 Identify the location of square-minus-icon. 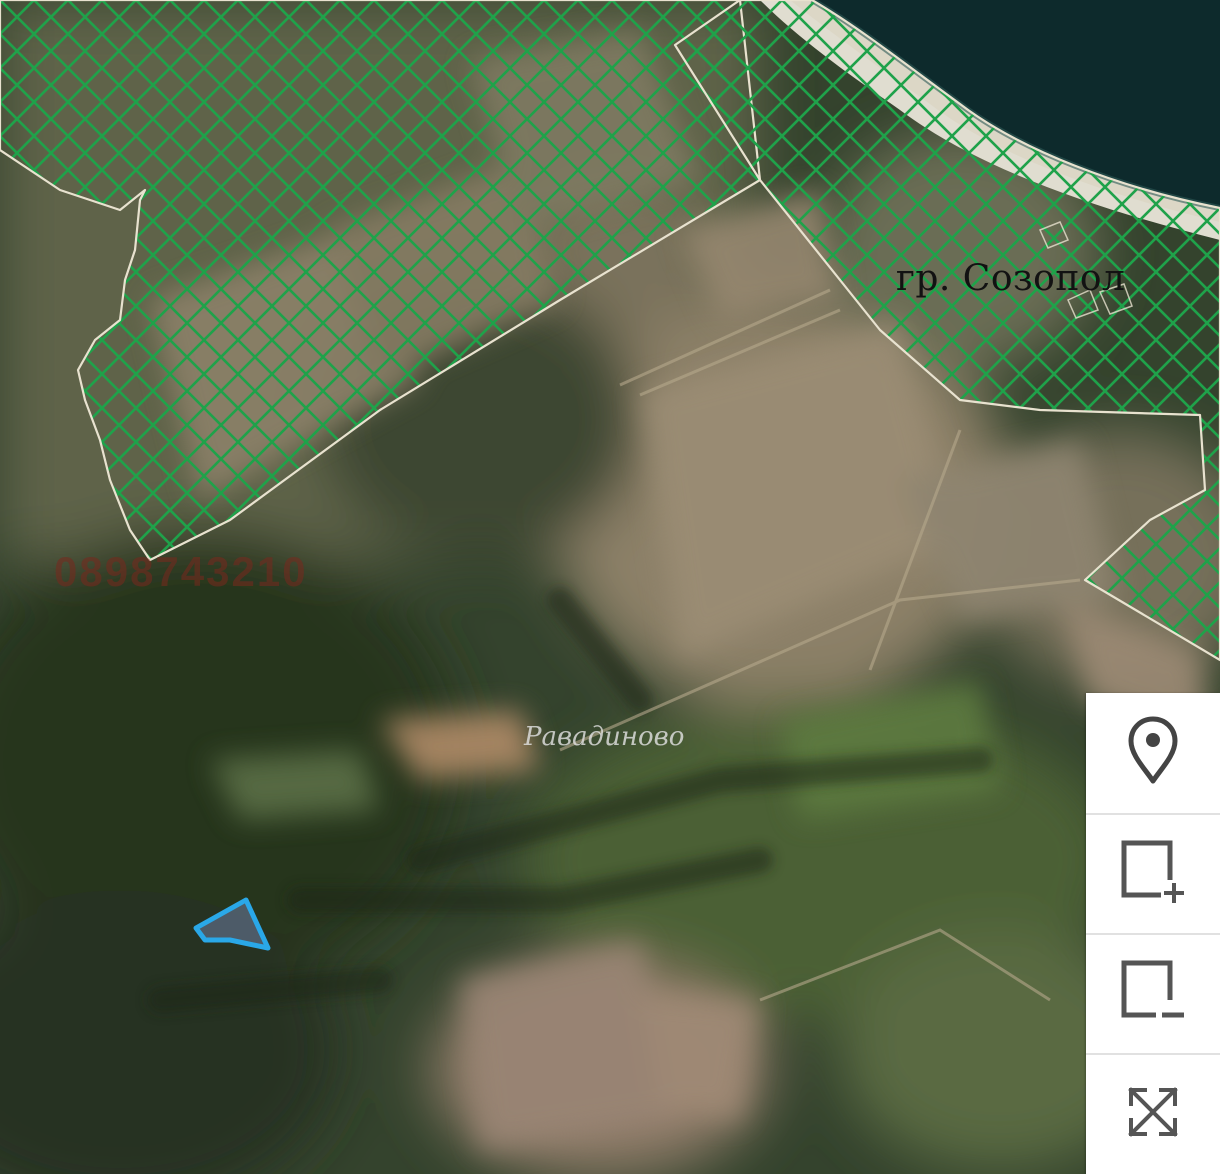
(1153, 994).